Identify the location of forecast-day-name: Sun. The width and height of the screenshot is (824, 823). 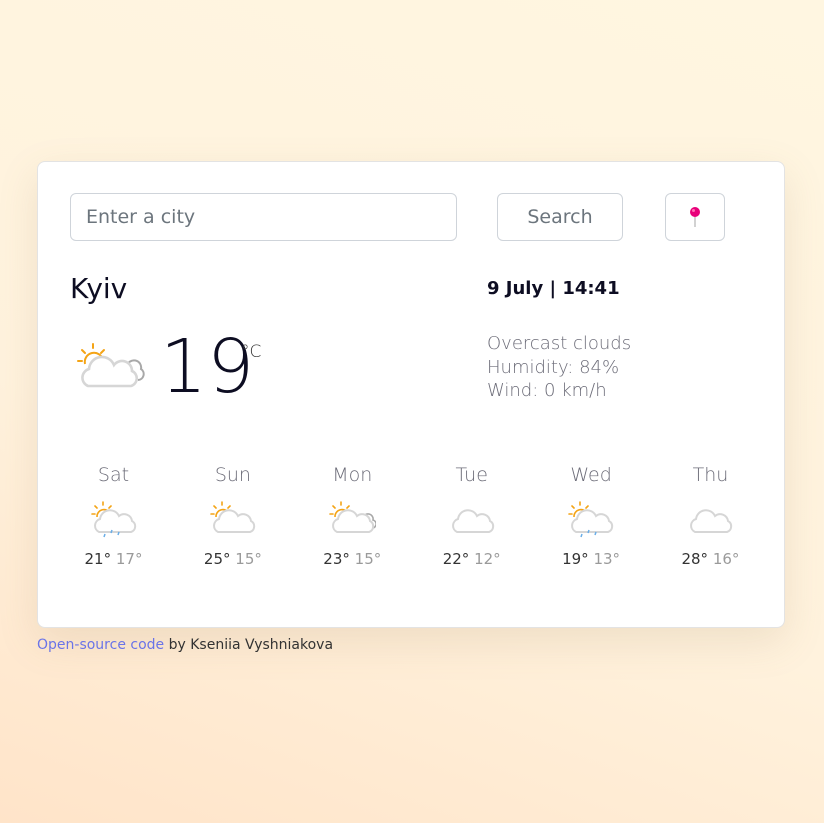
(232, 475).